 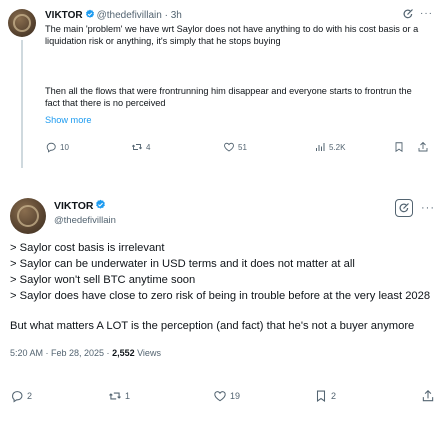 I want to click on views-button: 5.2K, so click(x=329, y=147).